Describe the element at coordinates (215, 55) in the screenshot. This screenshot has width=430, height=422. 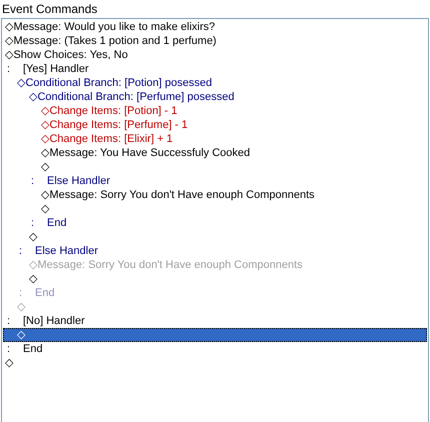
I see `command-row: ◇Show Choices: Yes, No` at that location.